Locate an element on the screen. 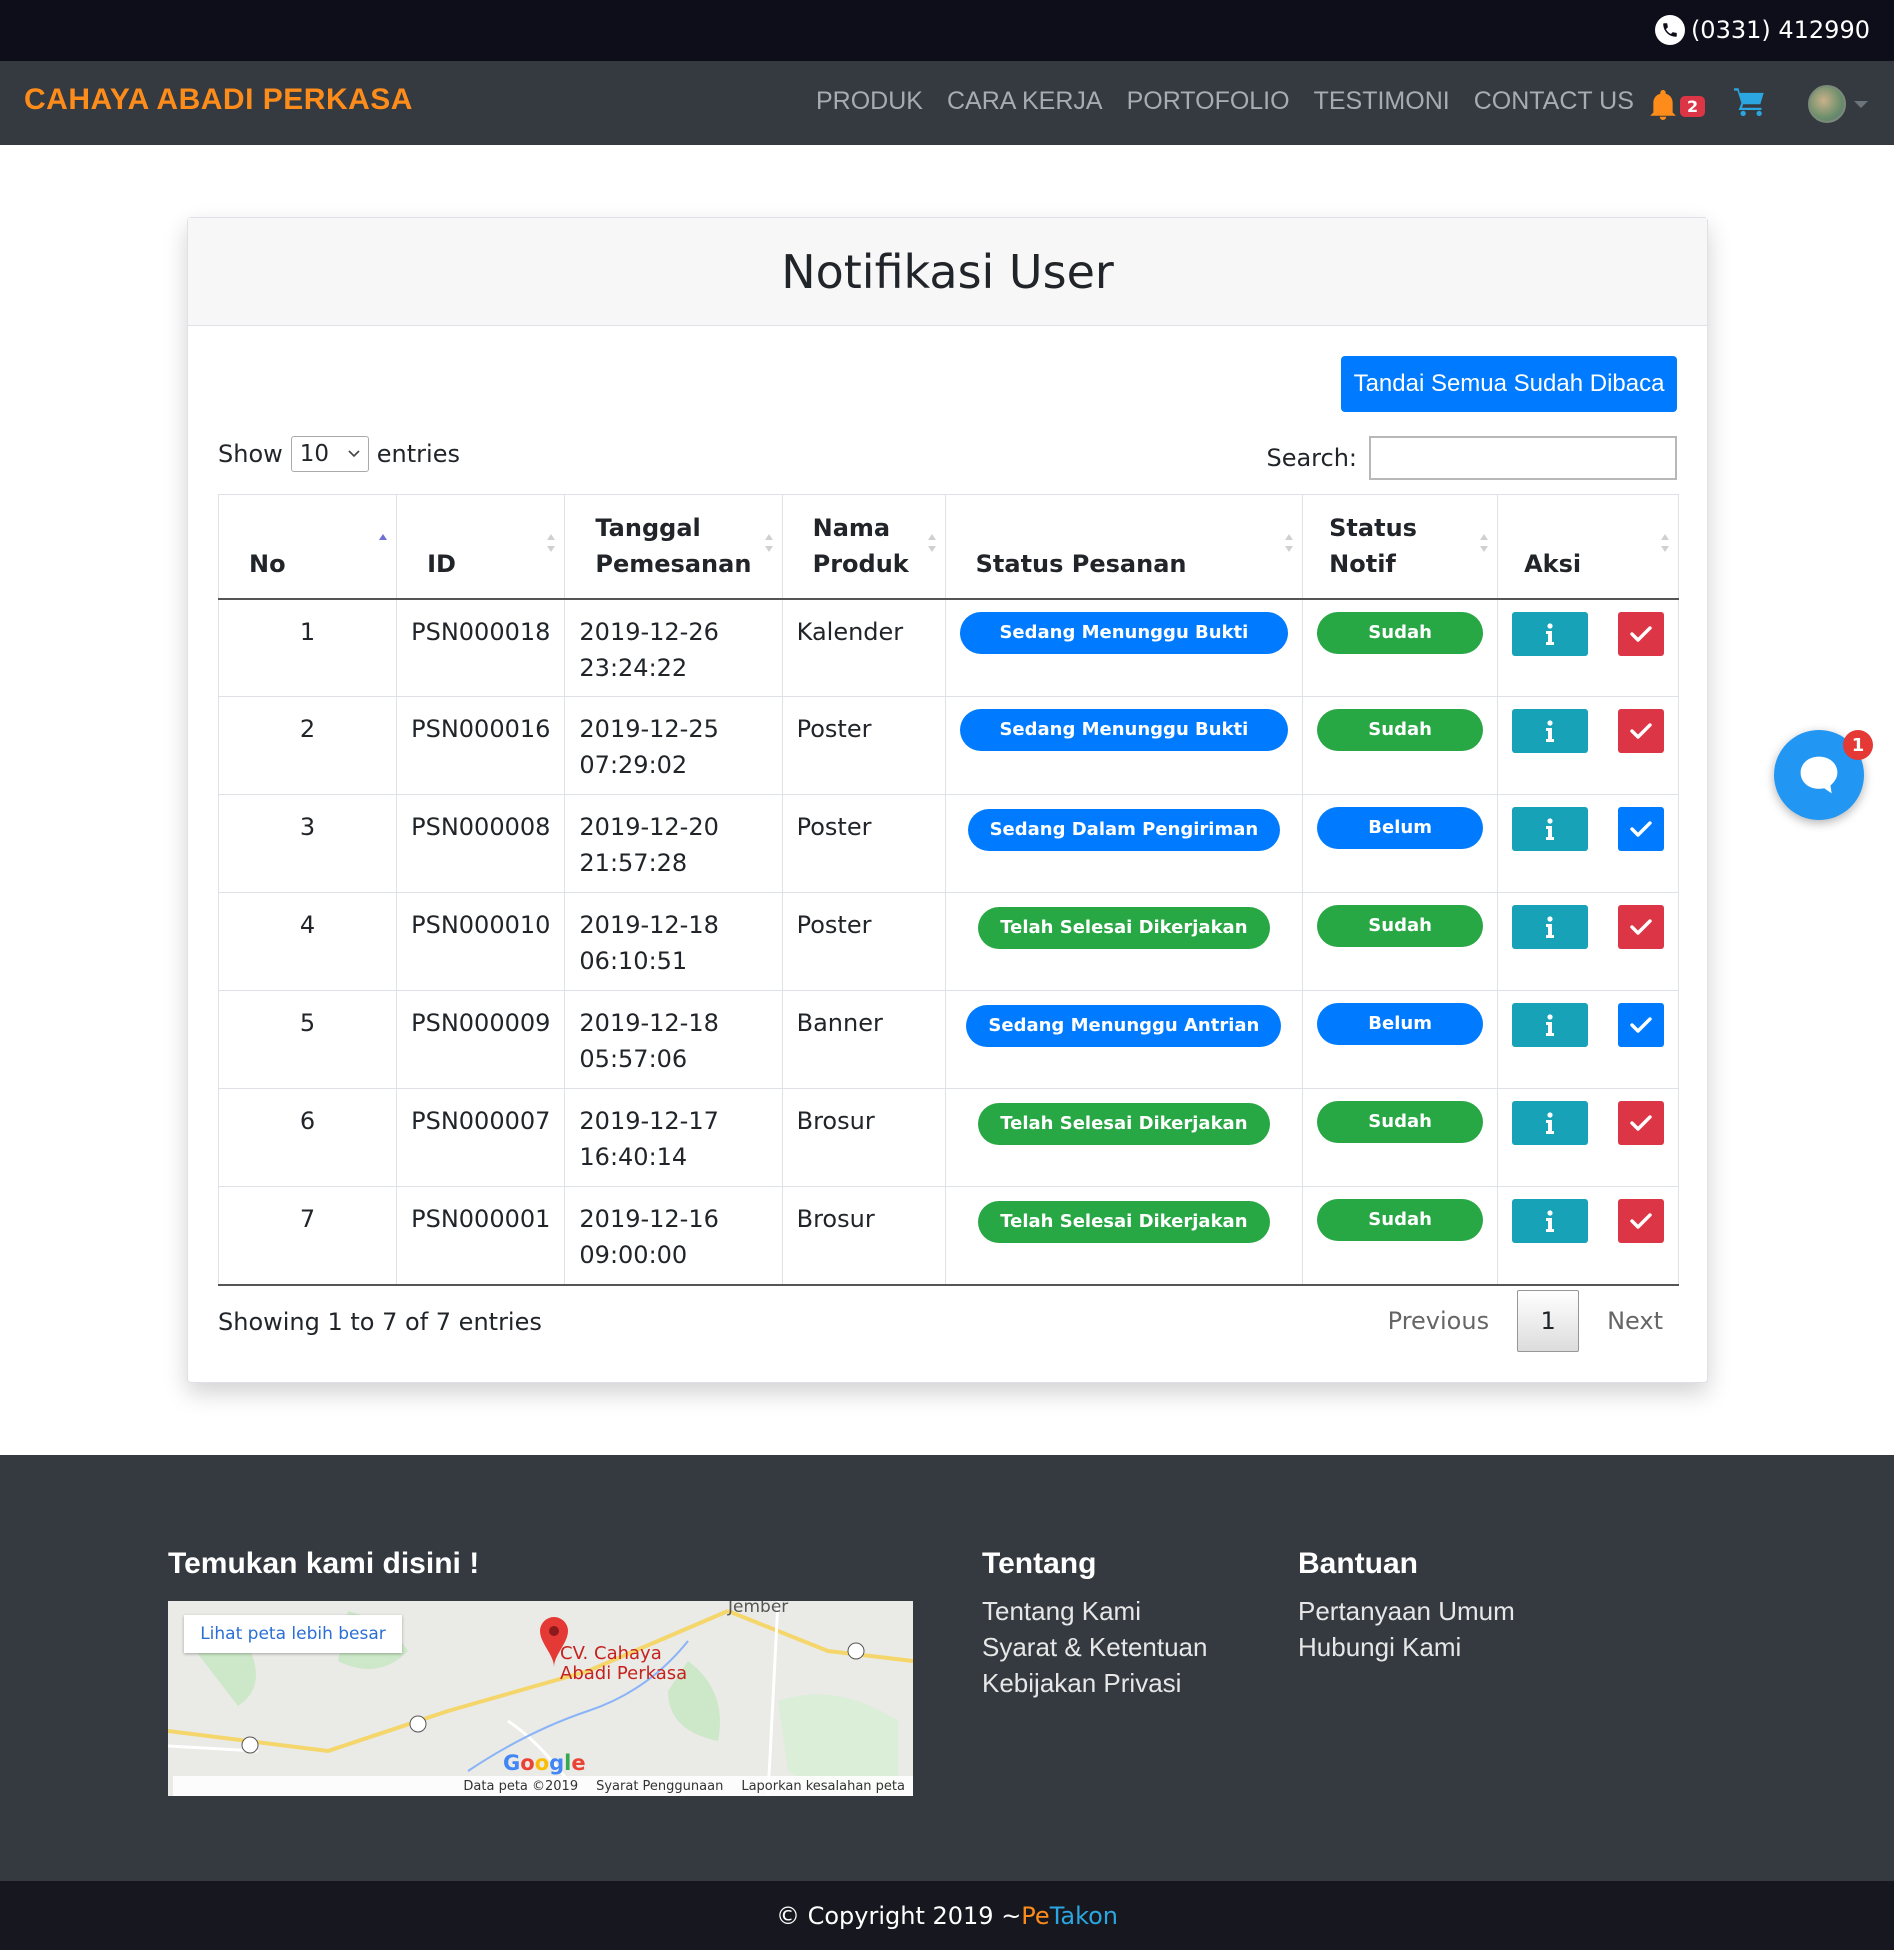  cell-id: PSN000010 is located at coordinates (481, 941).